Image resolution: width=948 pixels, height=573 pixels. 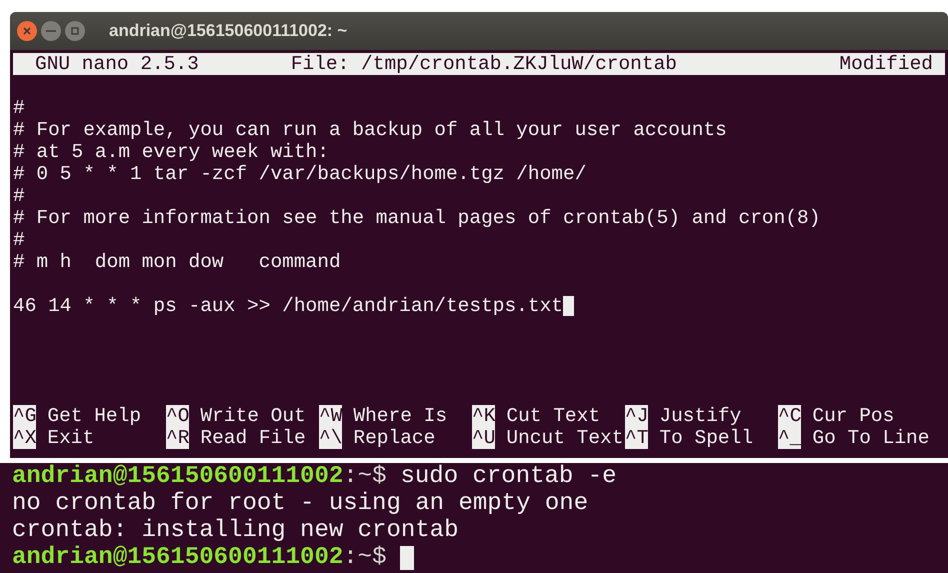 What do you see at coordinates (288, 306) in the screenshot?
I see `editor-line: 46 14 * * * ps -aux >> /home/andrian/testps.txt` at bounding box center [288, 306].